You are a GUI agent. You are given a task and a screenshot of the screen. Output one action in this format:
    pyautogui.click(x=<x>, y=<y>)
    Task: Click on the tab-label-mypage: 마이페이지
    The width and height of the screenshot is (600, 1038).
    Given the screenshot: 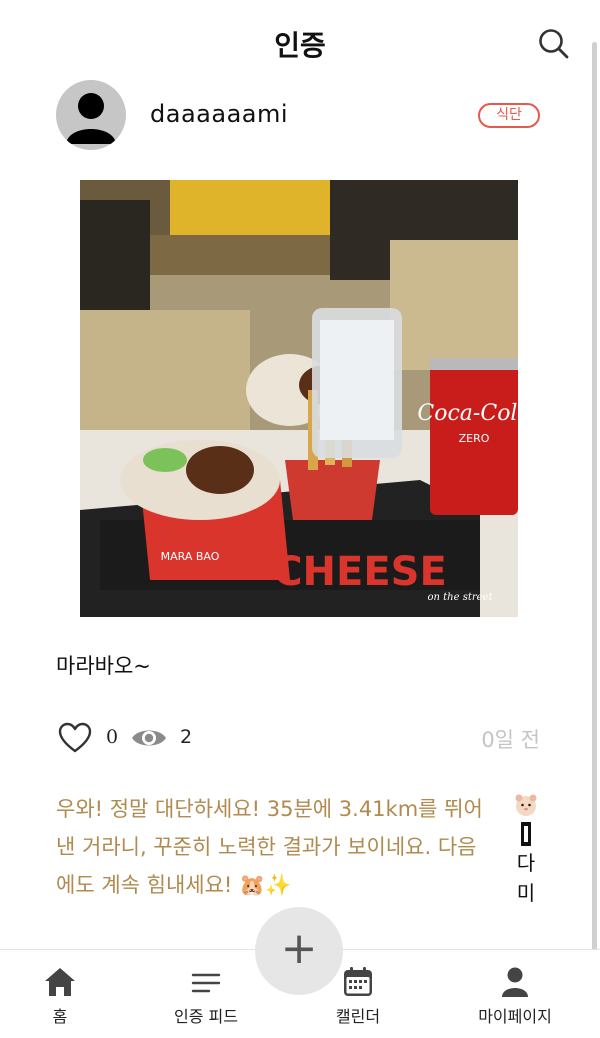 What is the action you would take?
    pyautogui.click(x=515, y=1016)
    